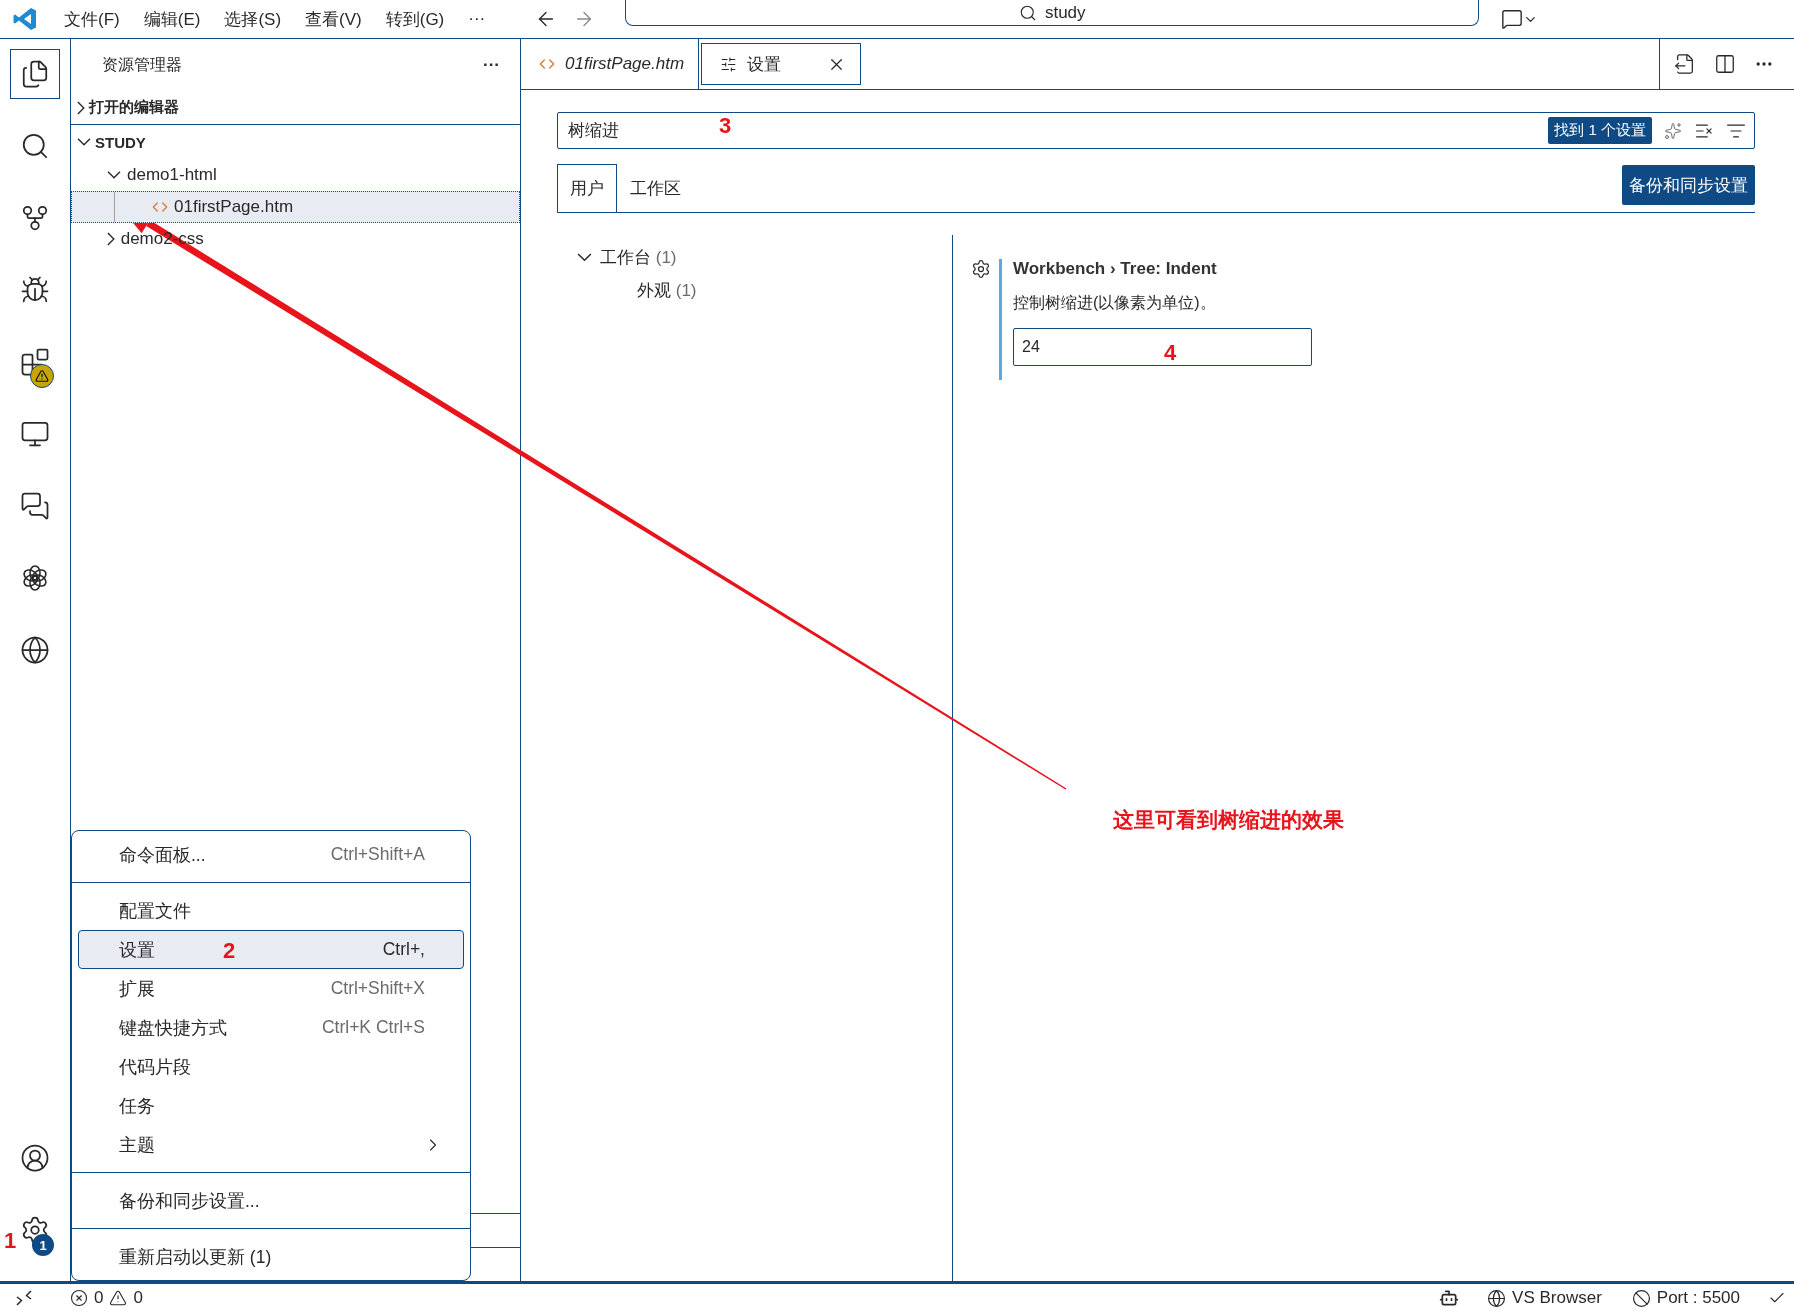 Image resolution: width=1794 pixels, height=1312 pixels. Describe the element at coordinates (35, 578) in the screenshot. I see `knot-icon` at that location.